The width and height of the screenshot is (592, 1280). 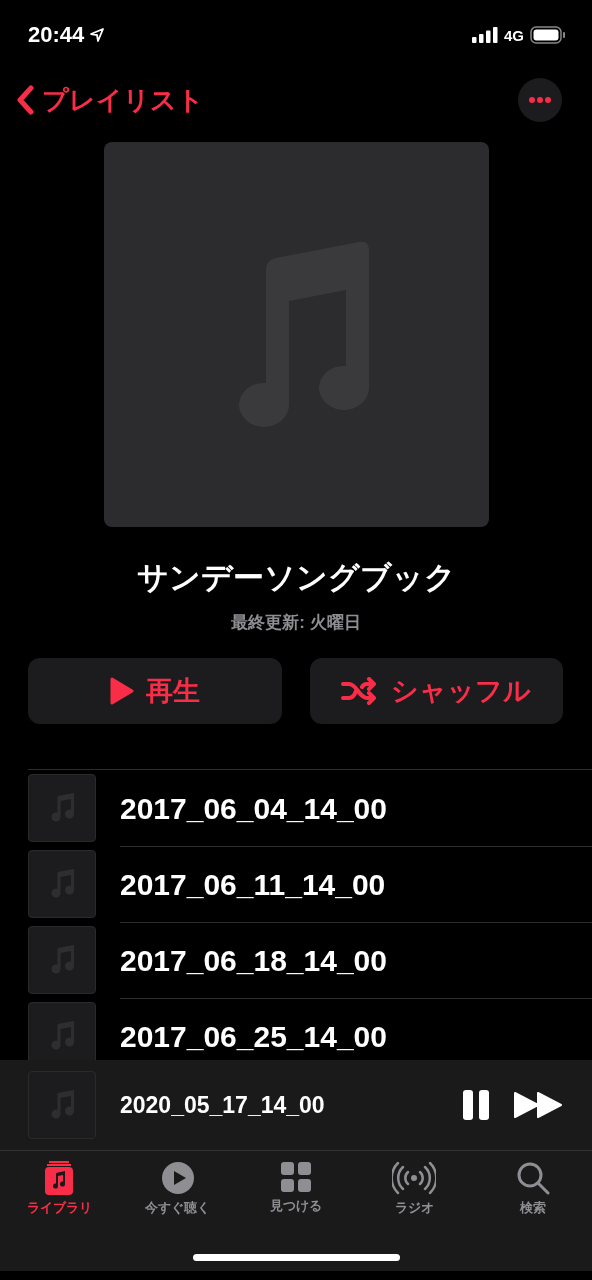 I want to click on more-button, so click(x=540, y=100).